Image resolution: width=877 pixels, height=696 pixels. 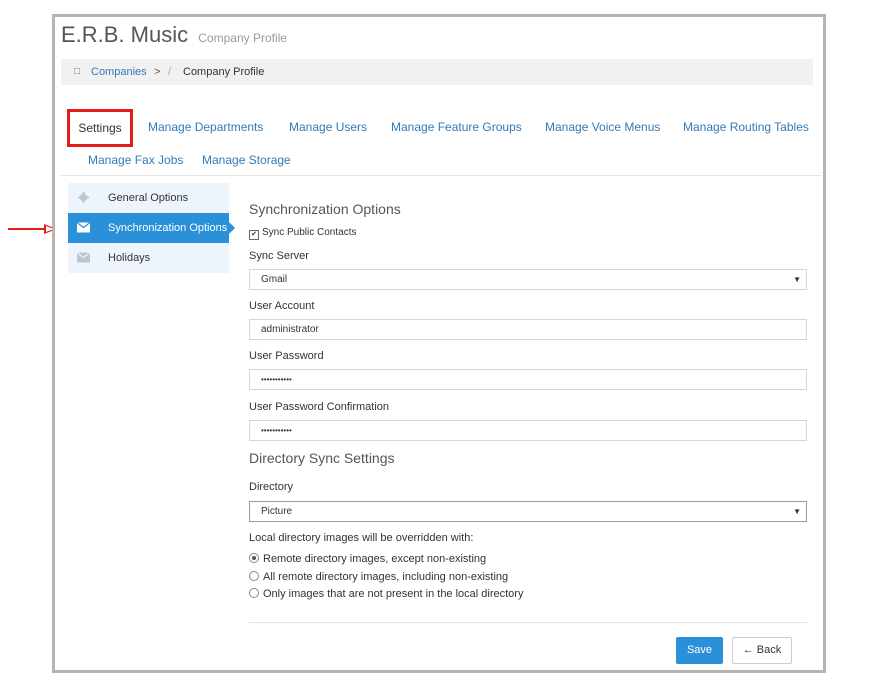 I want to click on gear-icon, so click(x=83, y=197).